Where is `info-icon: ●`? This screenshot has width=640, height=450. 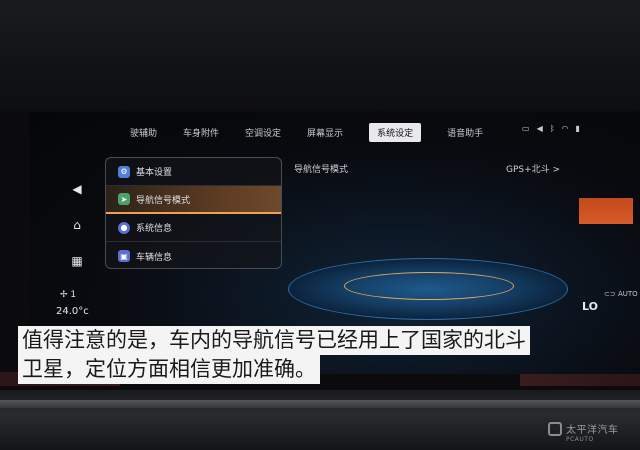
info-icon: ● is located at coordinates (124, 227).